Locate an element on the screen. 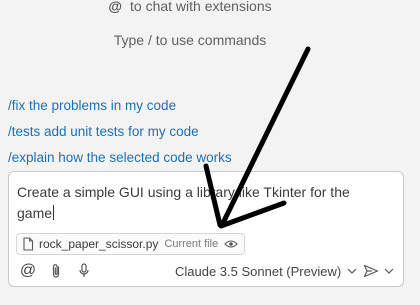 The image size is (420, 305). model-selector: Claude 3.5 Sonnet (Preview) is located at coordinates (266, 271).